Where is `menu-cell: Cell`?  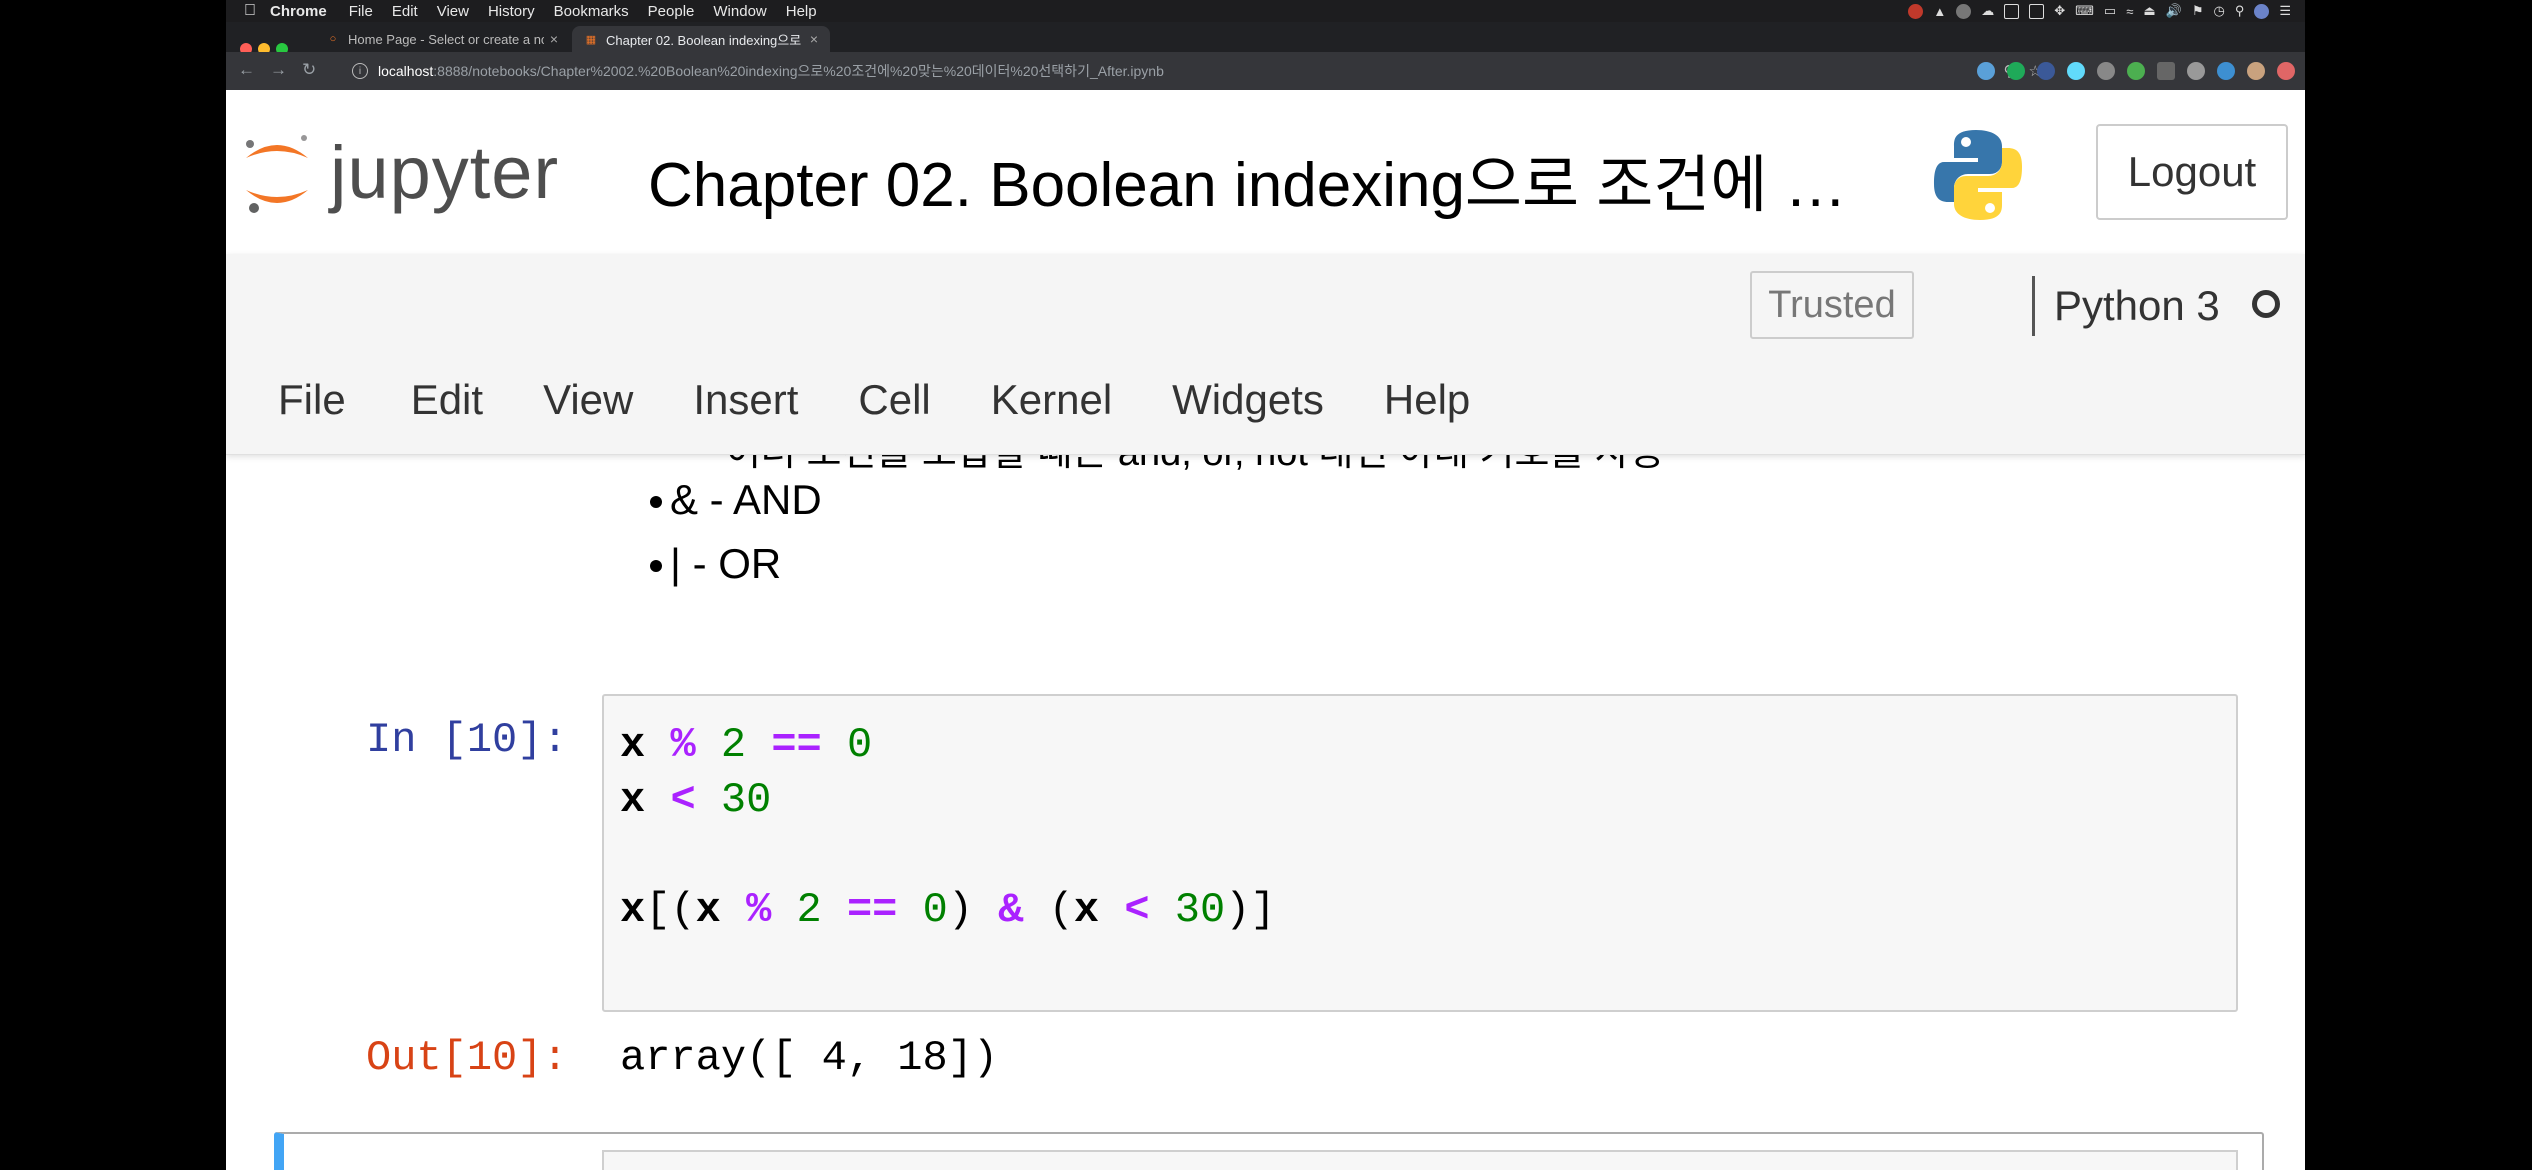
menu-cell: Cell is located at coordinates (894, 400).